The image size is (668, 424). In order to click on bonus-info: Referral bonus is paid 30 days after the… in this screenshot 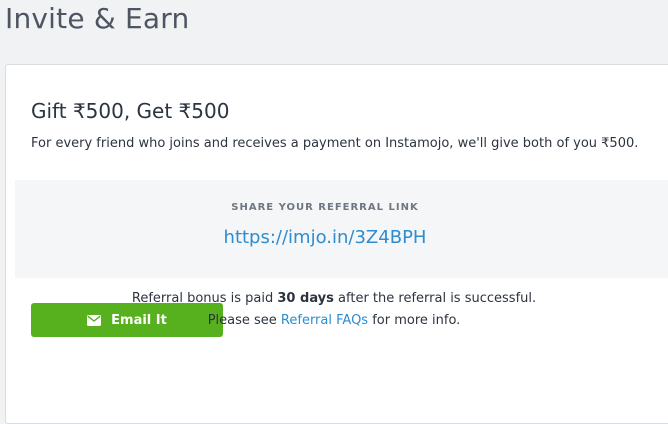, I will do `click(334, 299)`.